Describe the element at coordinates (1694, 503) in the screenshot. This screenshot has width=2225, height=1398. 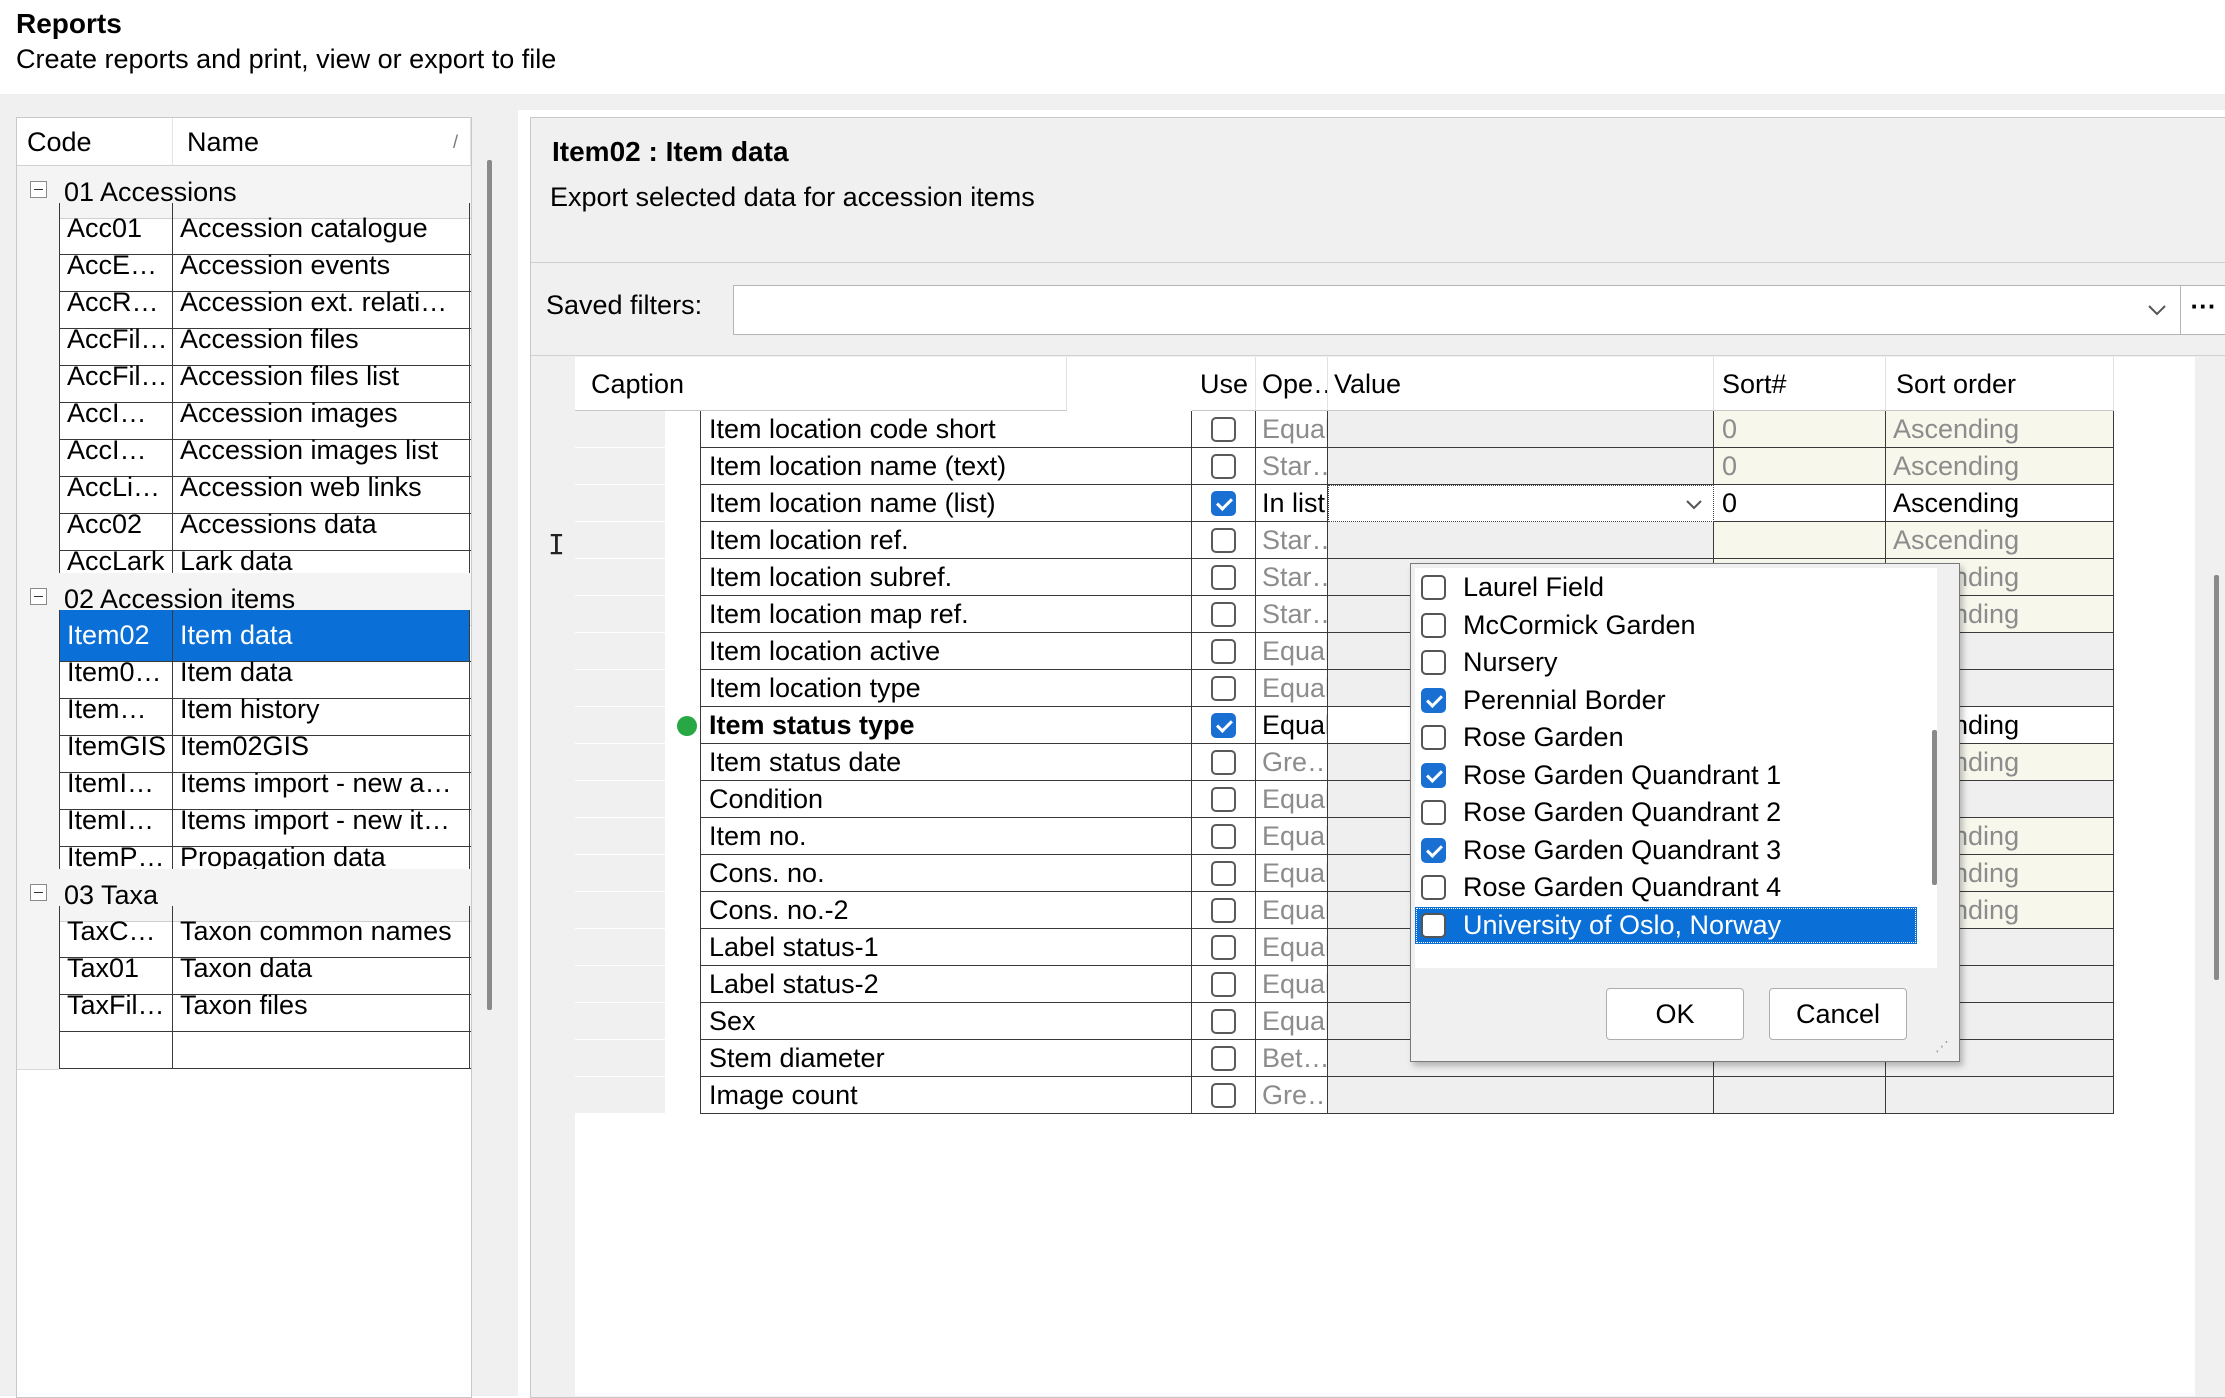
I see `chevron-down-icon` at that location.